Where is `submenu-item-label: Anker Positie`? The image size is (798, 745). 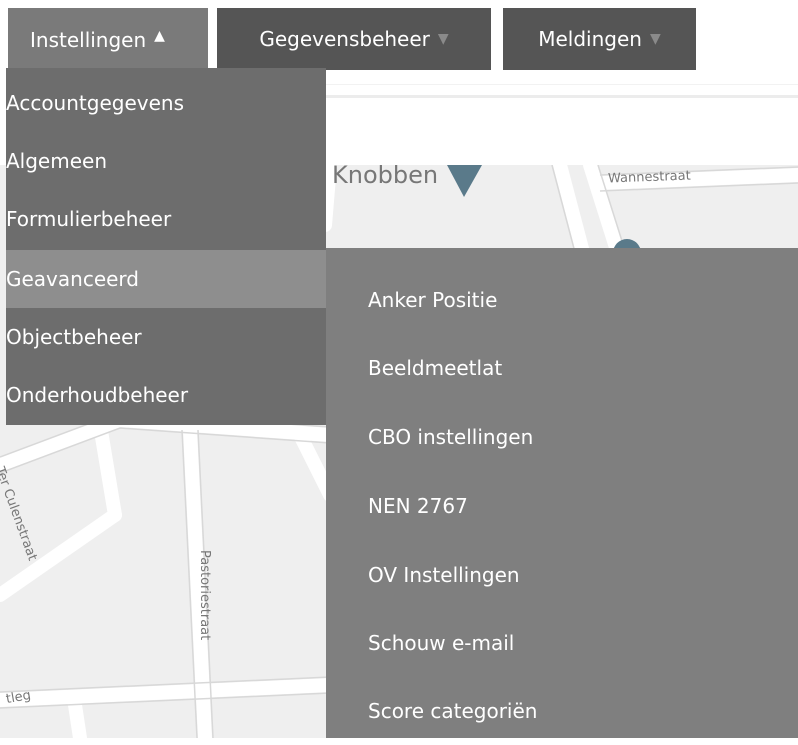 submenu-item-label: Anker Positie is located at coordinates (433, 300).